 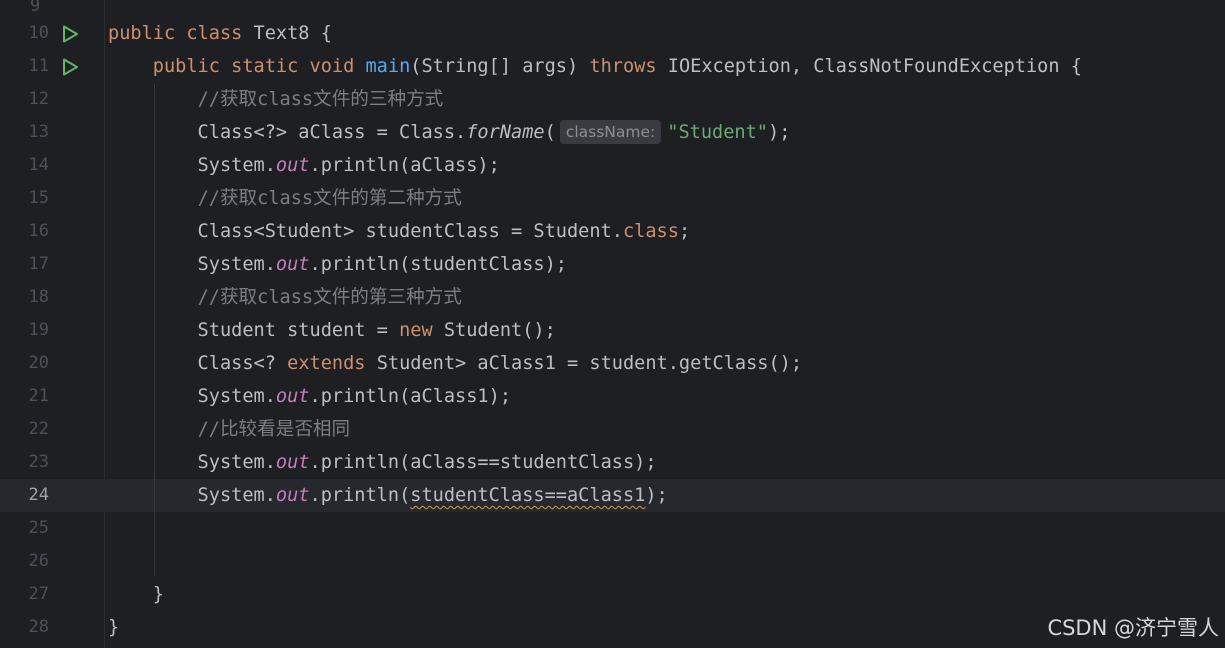 I want to click on code-text: System.out.println(aClass);, so click(x=304, y=165).